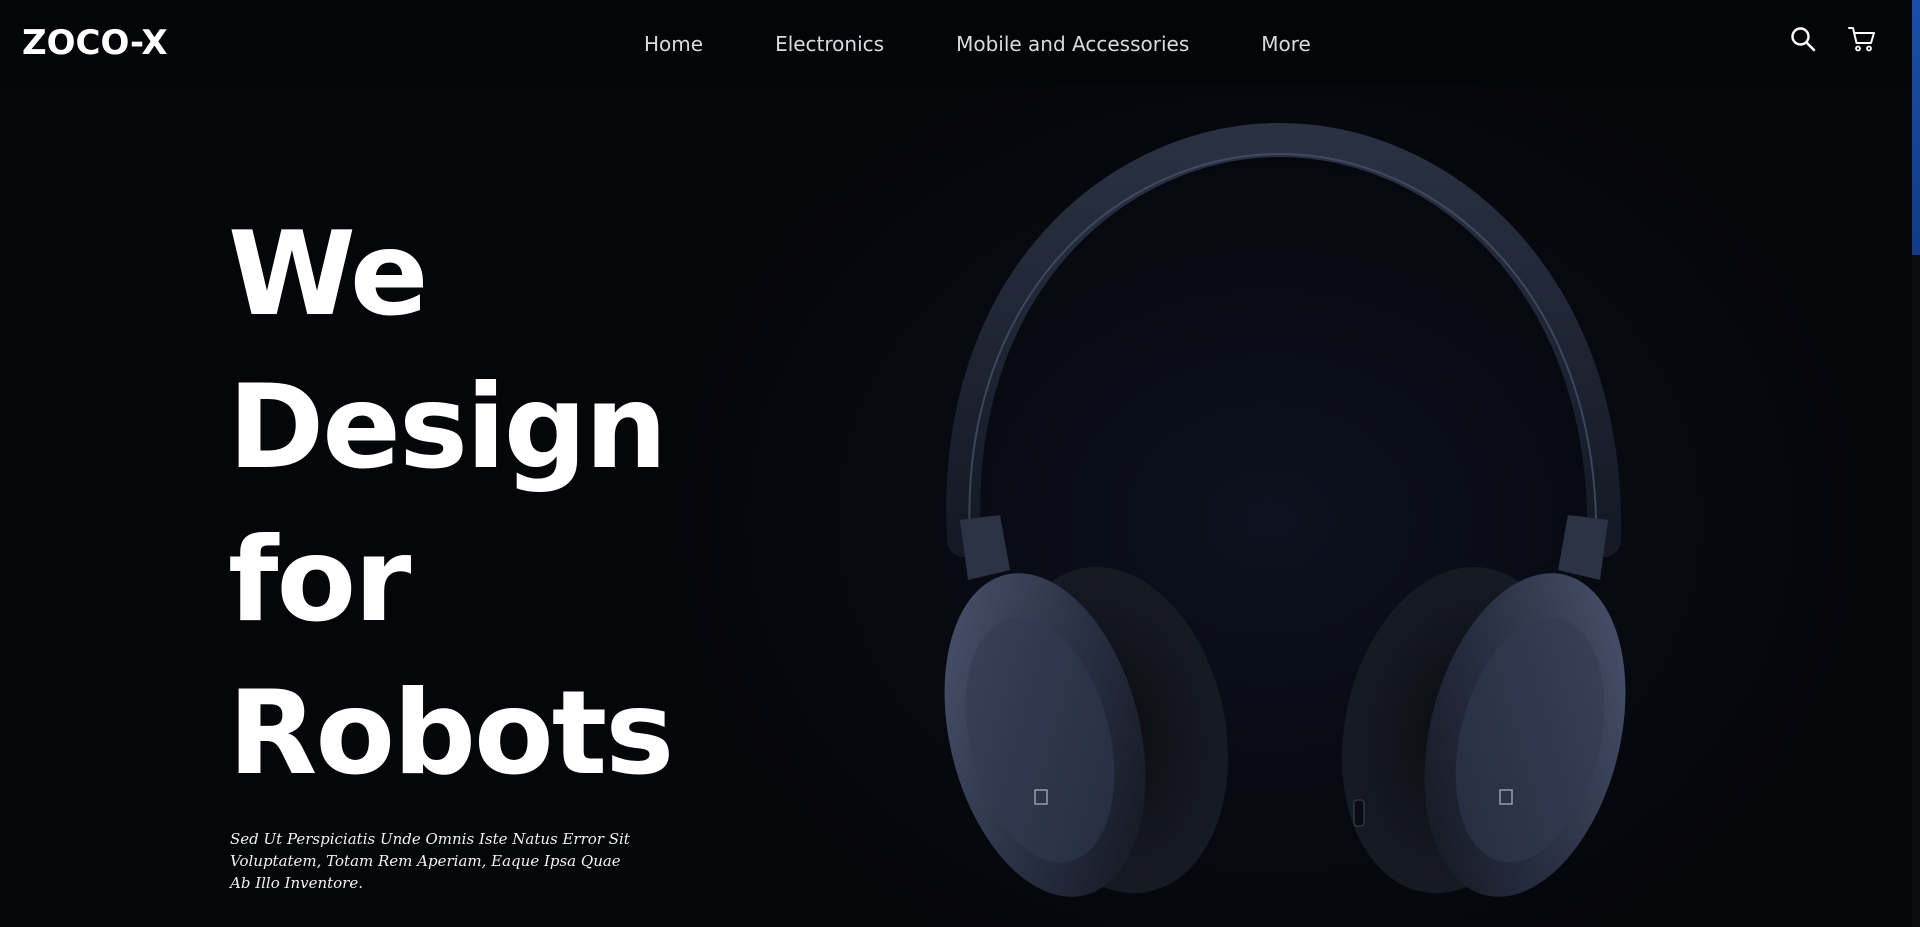 This screenshot has width=1920, height=927. Describe the element at coordinates (328, 274) in the screenshot. I see `hero-title-line: We` at that location.